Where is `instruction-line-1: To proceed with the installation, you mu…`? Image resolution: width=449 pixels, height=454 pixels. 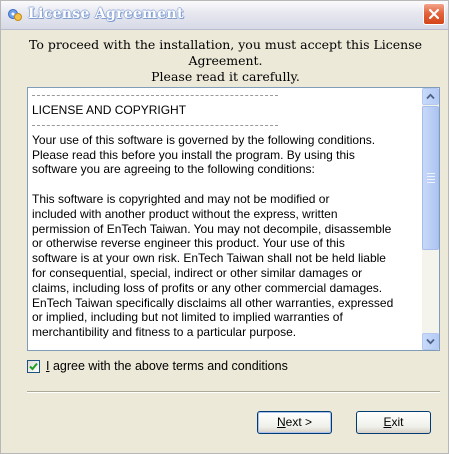
instruction-line-1: To proceed with the installation, you mu… is located at coordinates (225, 52).